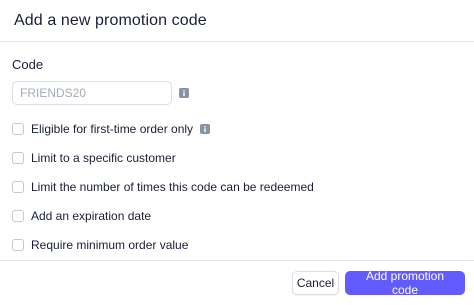  Describe the element at coordinates (315, 283) in the screenshot. I see `cancel-button: Cancel` at that location.